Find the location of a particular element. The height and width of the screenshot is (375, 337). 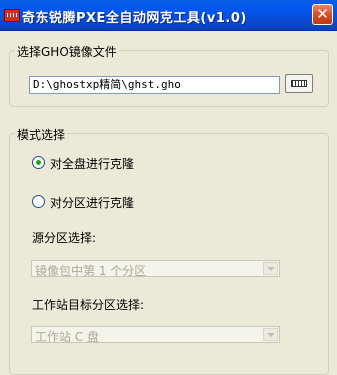

target-partition-label: 工作站目标分区选择: is located at coordinates (88, 305).